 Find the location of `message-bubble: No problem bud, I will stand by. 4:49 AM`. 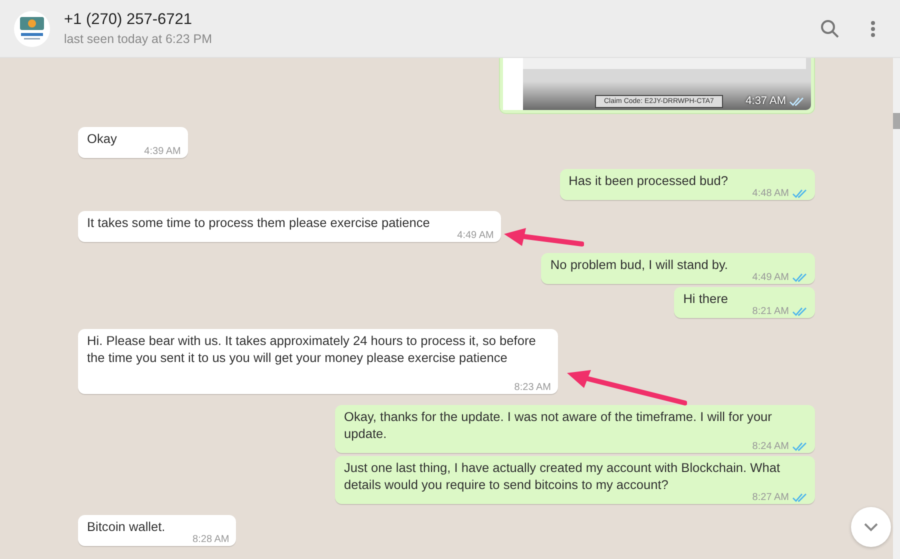

message-bubble: No problem bud, I will stand by. 4:49 AM is located at coordinates (678, 268).